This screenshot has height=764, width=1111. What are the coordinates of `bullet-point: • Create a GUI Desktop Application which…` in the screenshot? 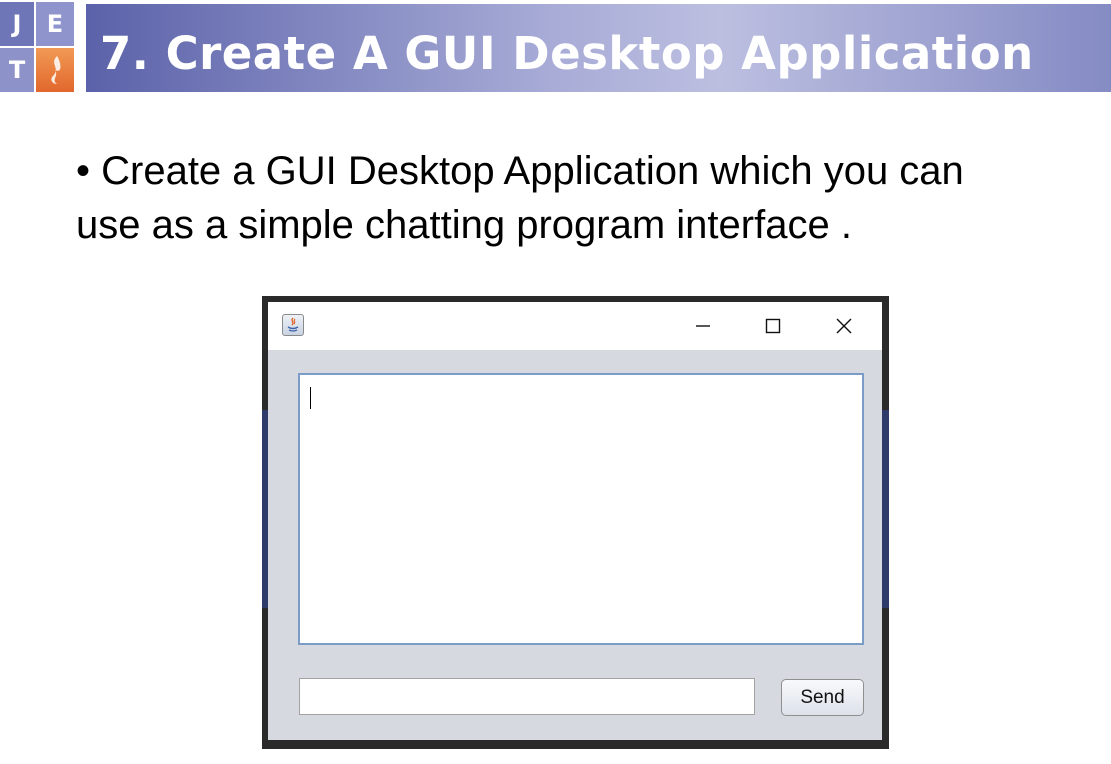 It's located at (593, 198).